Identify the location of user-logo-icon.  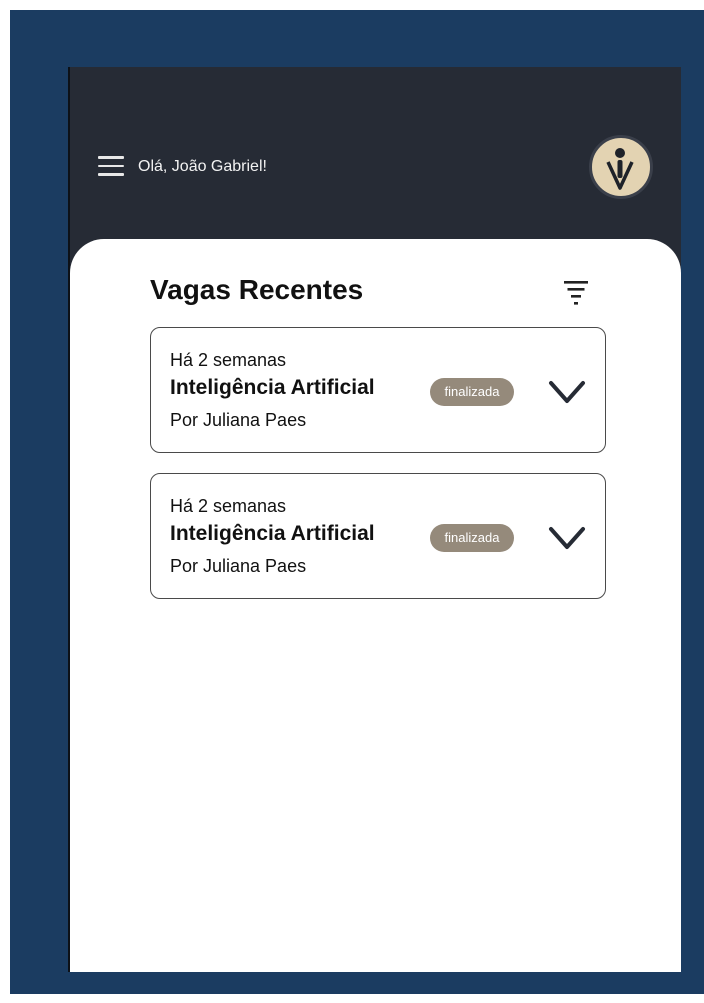
(620, 169).